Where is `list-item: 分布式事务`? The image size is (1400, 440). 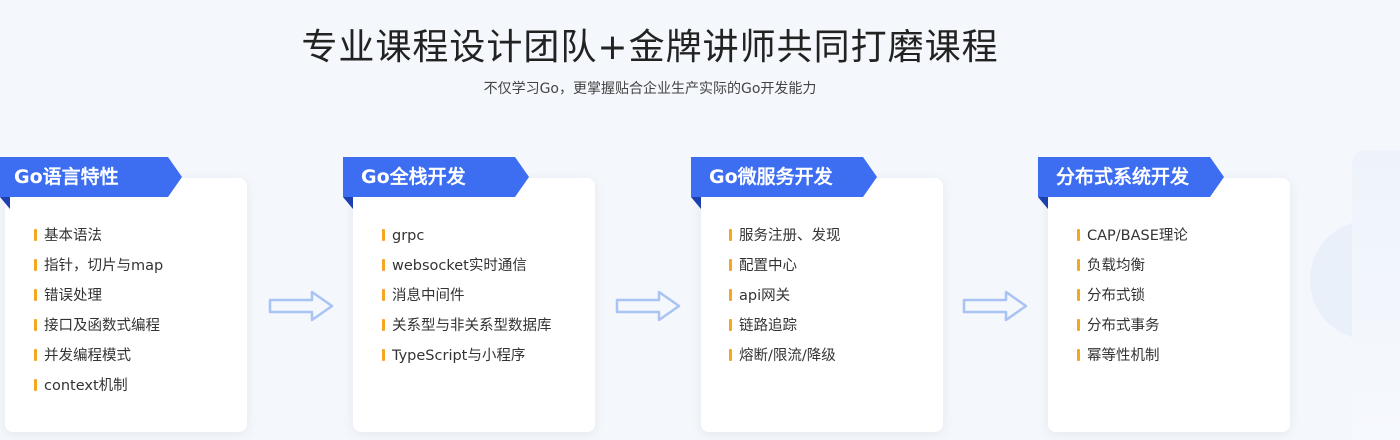
list-item: 分布式事务 is located at coordinates (1132, 331).